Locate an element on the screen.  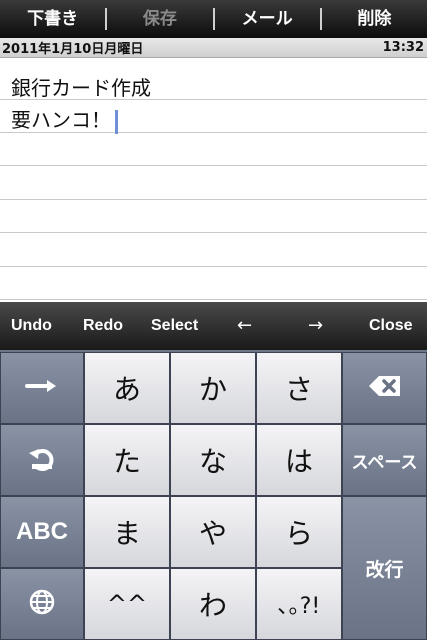
return-key: 改行 is located at coordinates (384, 568).